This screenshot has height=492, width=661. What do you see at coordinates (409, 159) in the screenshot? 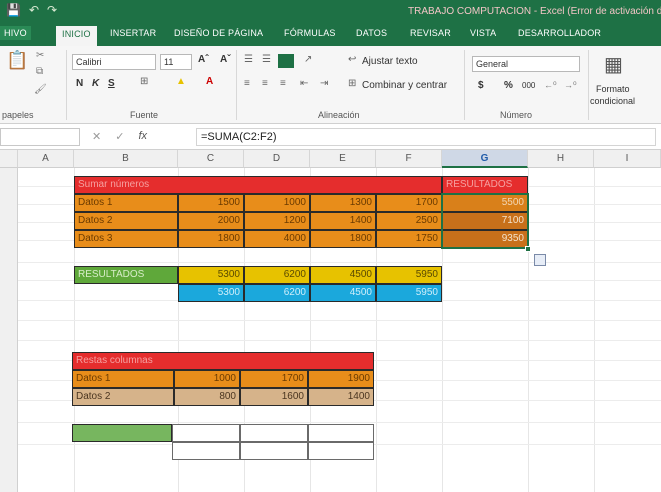
I see `column-header-f: F` at bounding box center [409, 159].